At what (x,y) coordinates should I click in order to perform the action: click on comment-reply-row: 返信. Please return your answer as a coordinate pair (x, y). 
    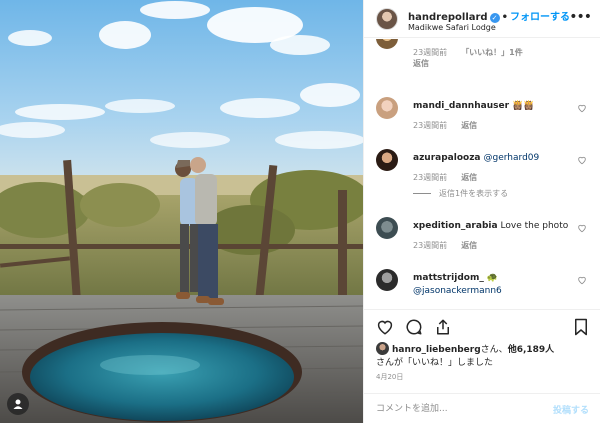
    Looking at the image, I should click on (428, 63).